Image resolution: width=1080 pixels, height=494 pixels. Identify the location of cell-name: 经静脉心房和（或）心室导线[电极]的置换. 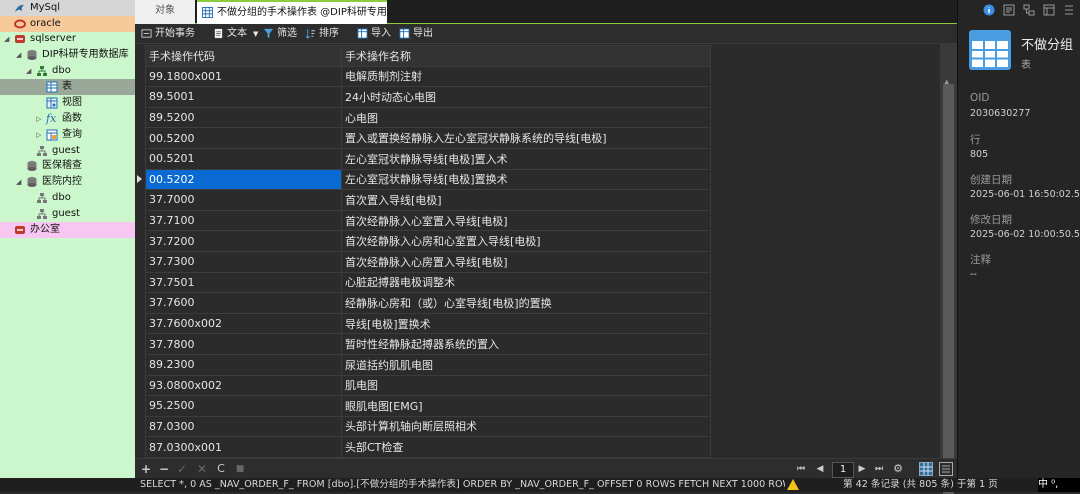
(526, 303).